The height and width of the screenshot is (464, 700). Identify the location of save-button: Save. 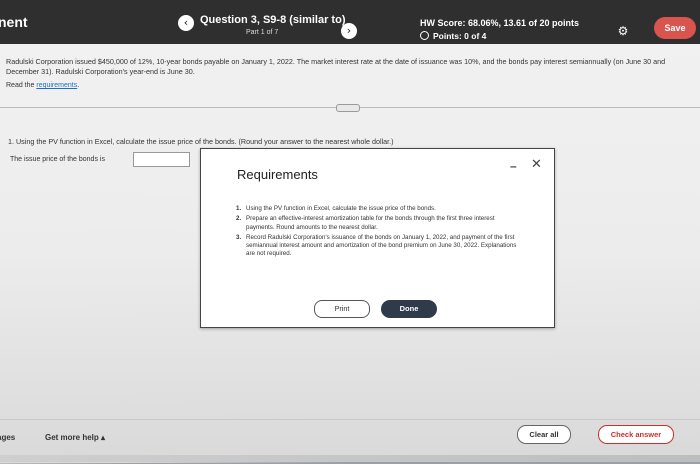
(675, 28).